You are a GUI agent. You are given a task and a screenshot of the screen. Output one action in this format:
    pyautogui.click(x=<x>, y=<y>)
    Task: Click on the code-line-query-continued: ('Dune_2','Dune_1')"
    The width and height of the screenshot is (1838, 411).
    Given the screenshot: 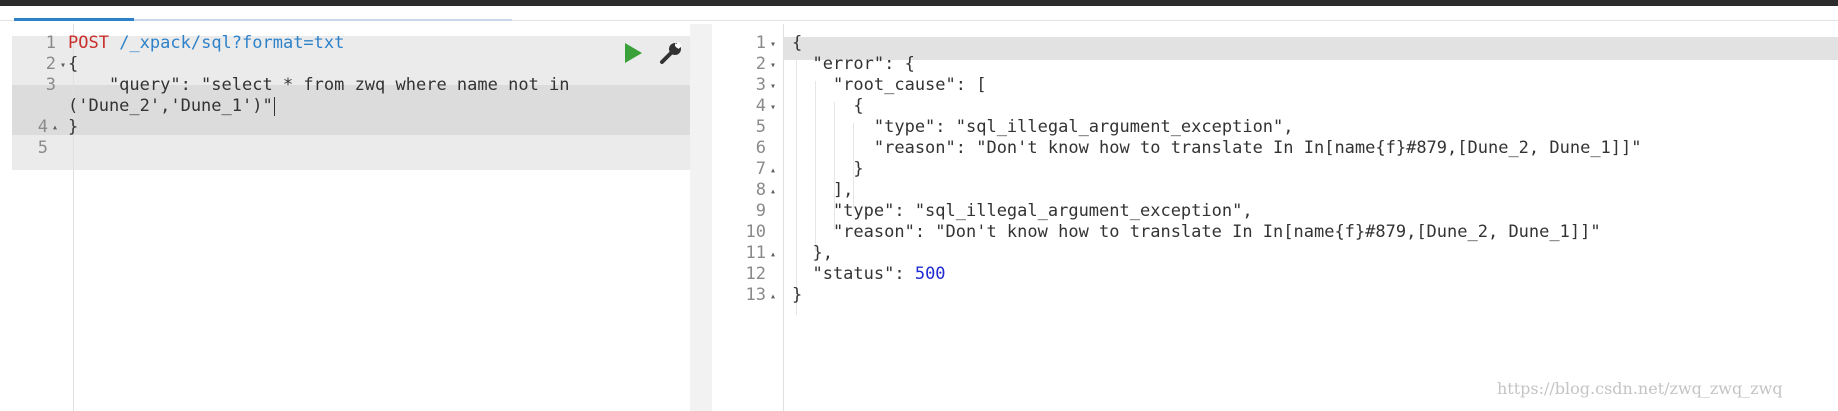 What is the action you would take?
    pyautogui.click(x=170, y=106)
    